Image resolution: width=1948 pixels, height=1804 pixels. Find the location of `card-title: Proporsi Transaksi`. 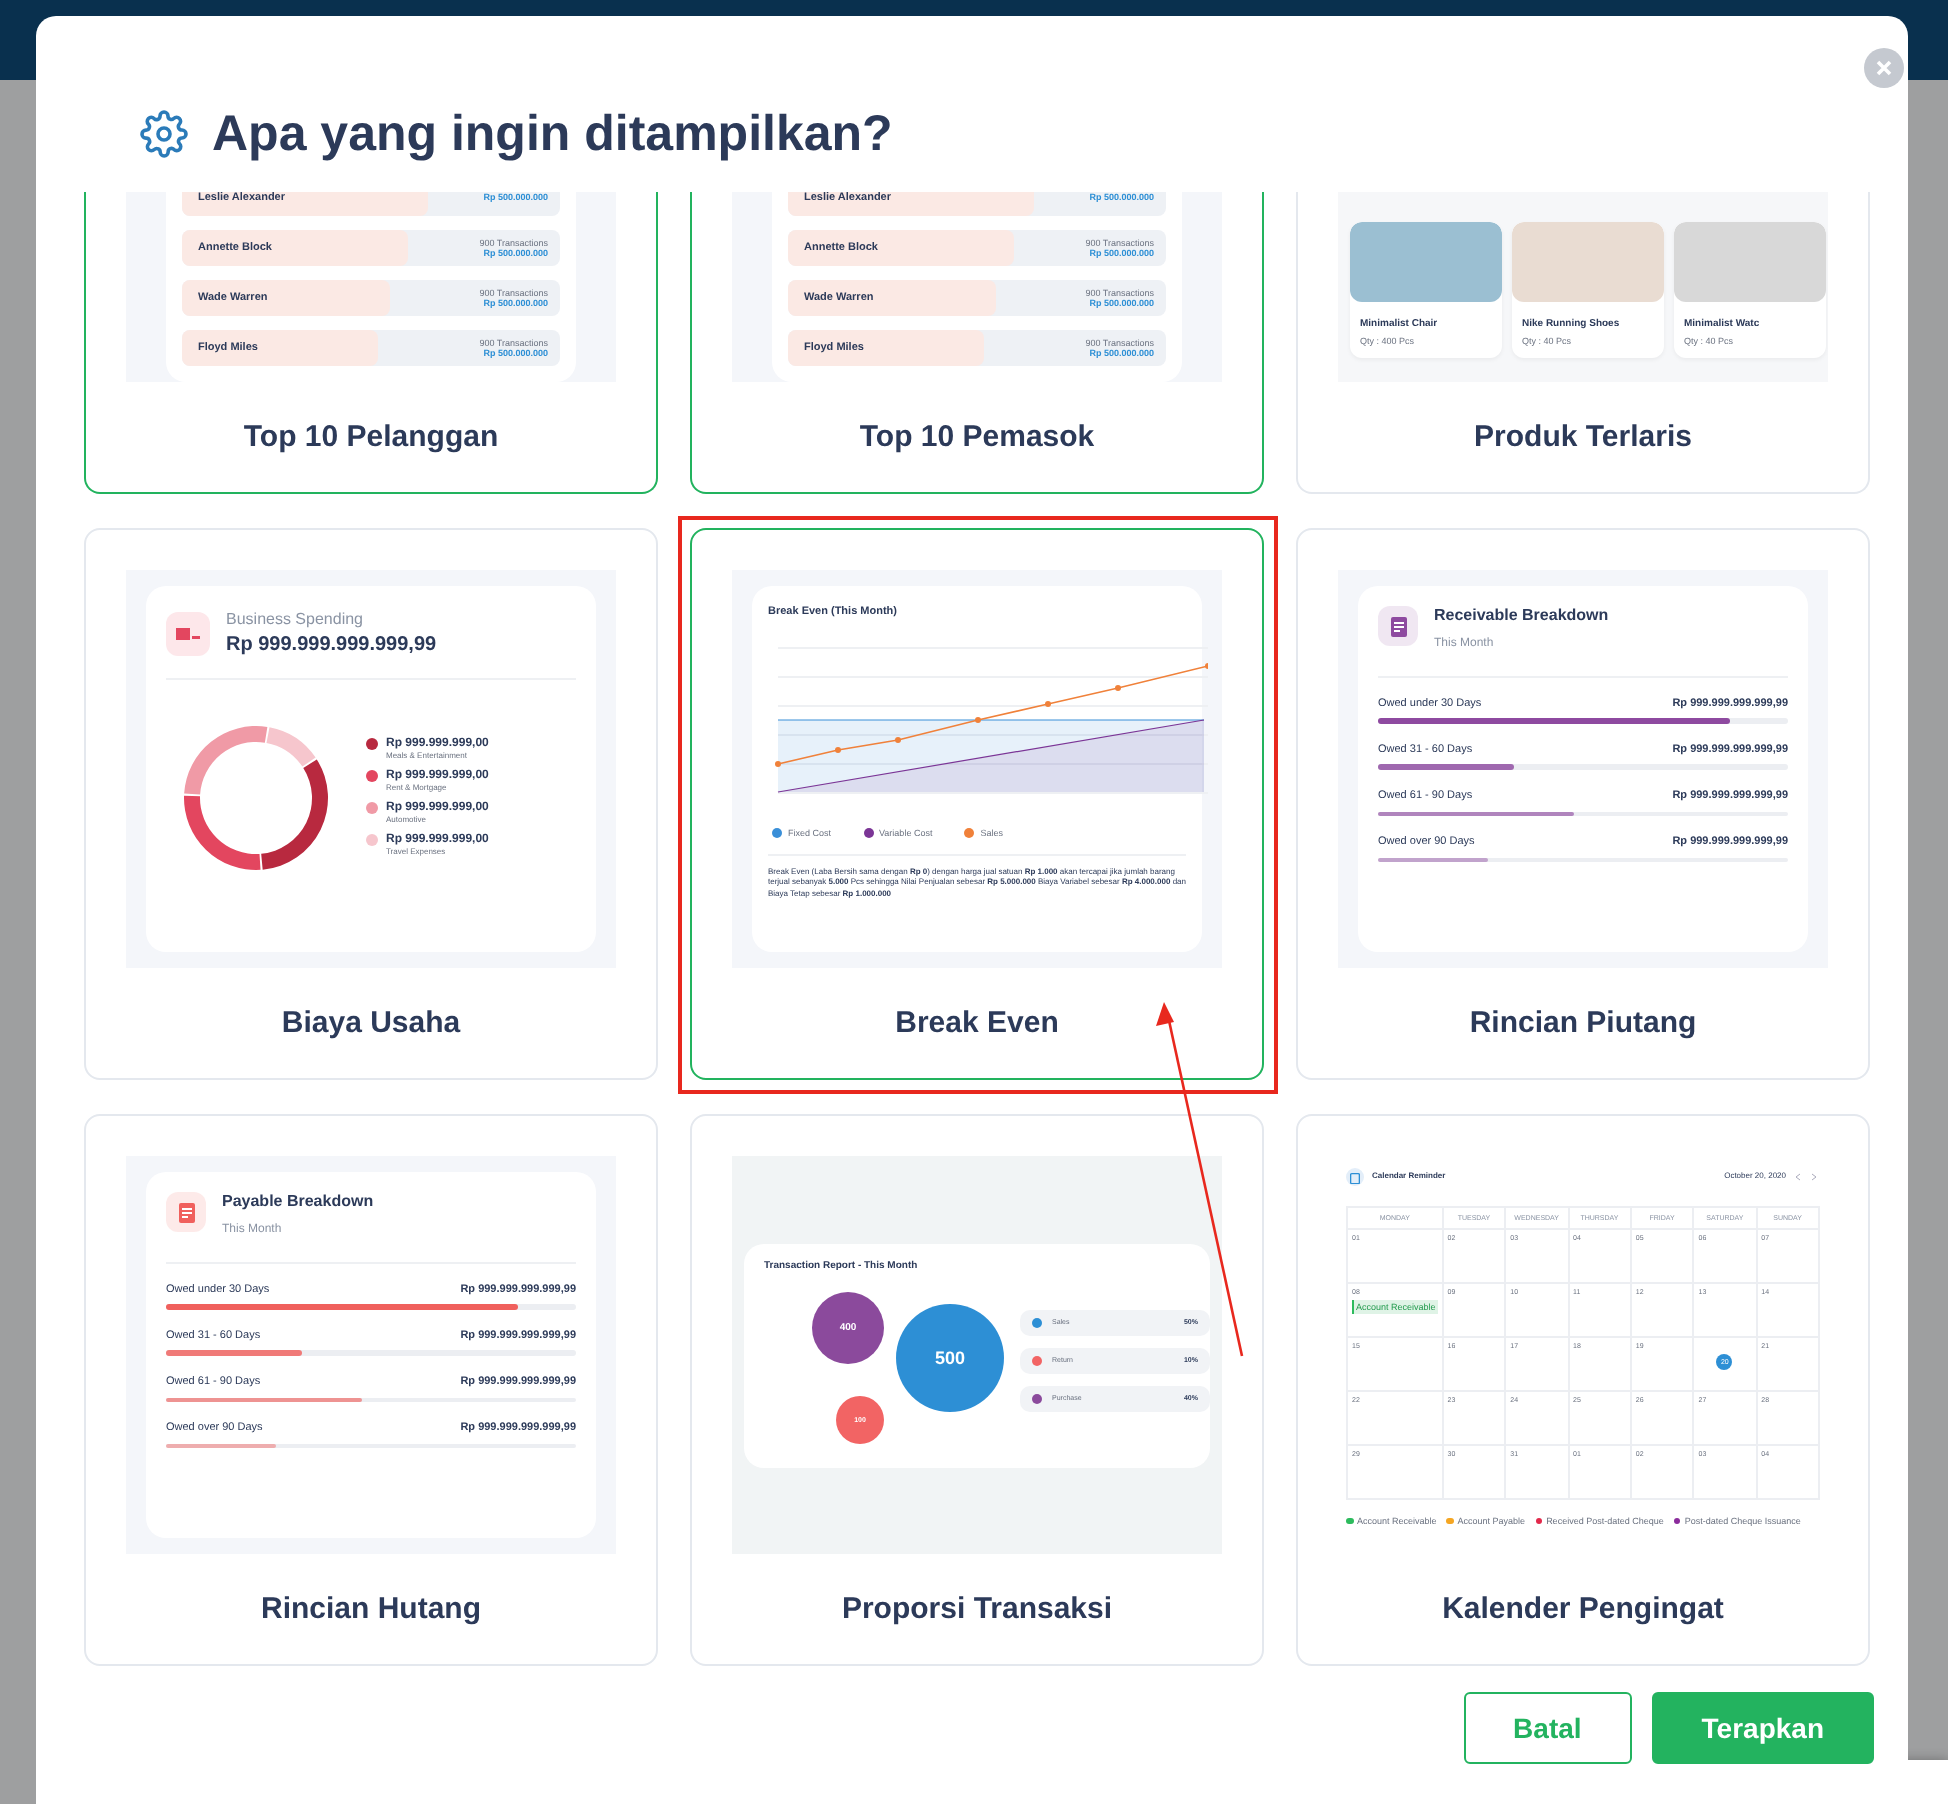

card-title: Proporsi Transaksi is located at coordinates (977, 1609).